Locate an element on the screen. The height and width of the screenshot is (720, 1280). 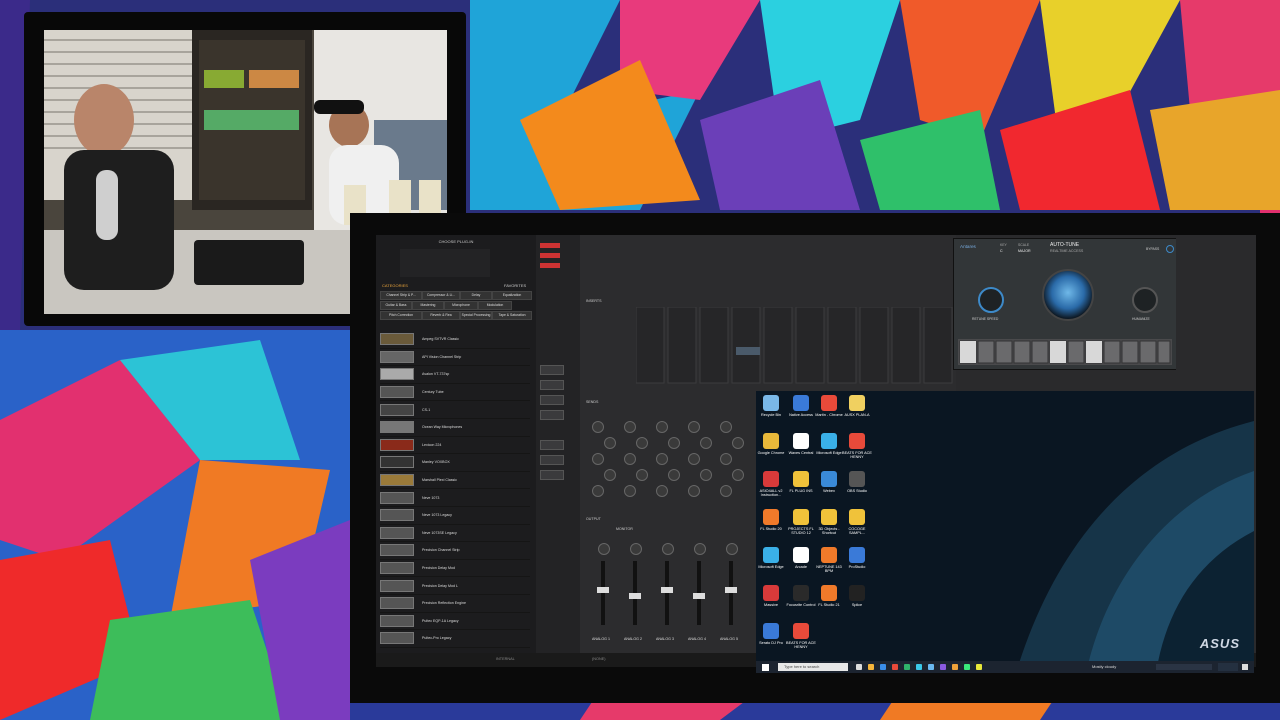
plugin-list-item: Marshall Plexi Classic is located at coordinates (455, 481).